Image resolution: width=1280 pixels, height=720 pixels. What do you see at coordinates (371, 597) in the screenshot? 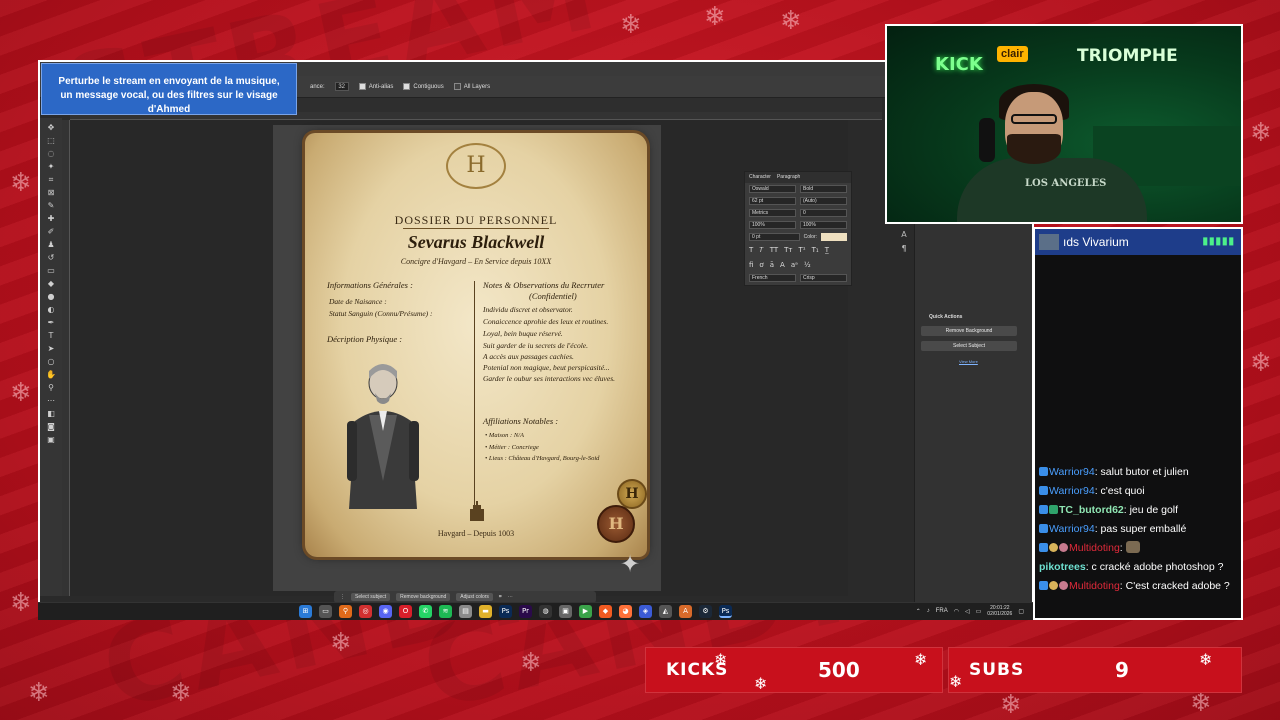
I see `select-subject-ctx-button: Select subject` at bounding box center [371, 597].